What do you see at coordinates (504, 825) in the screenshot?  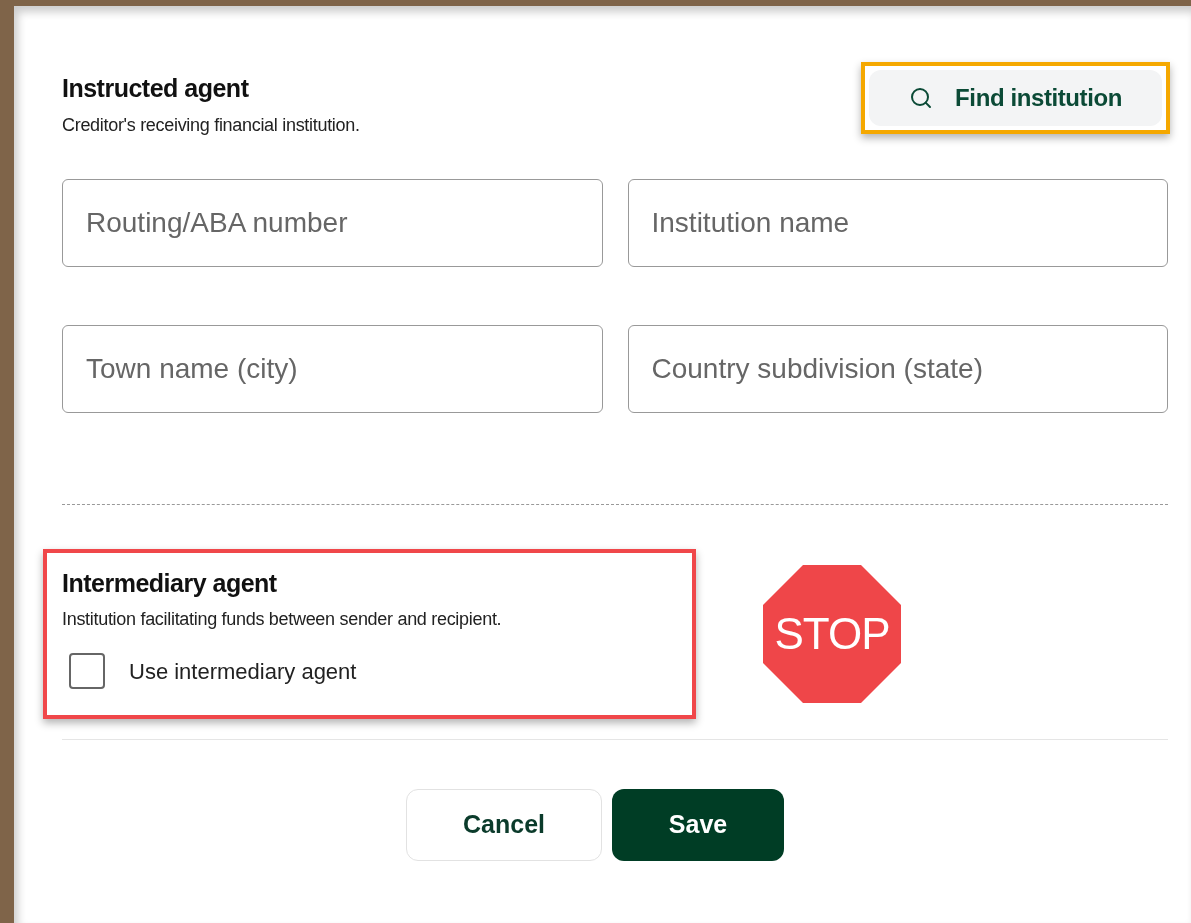 I see `cancel-button: Cancel` at bounding box center [504, 825].